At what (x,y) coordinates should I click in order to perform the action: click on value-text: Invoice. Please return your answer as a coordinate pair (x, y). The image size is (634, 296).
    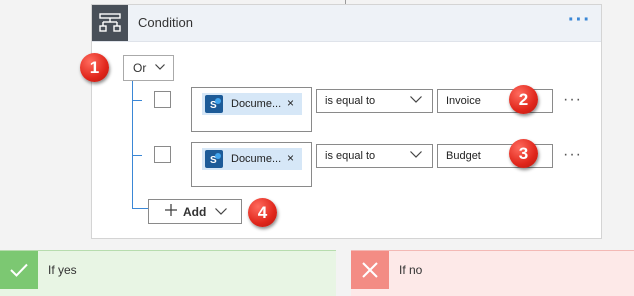
    Looking at the image, I should click on (463, 101).